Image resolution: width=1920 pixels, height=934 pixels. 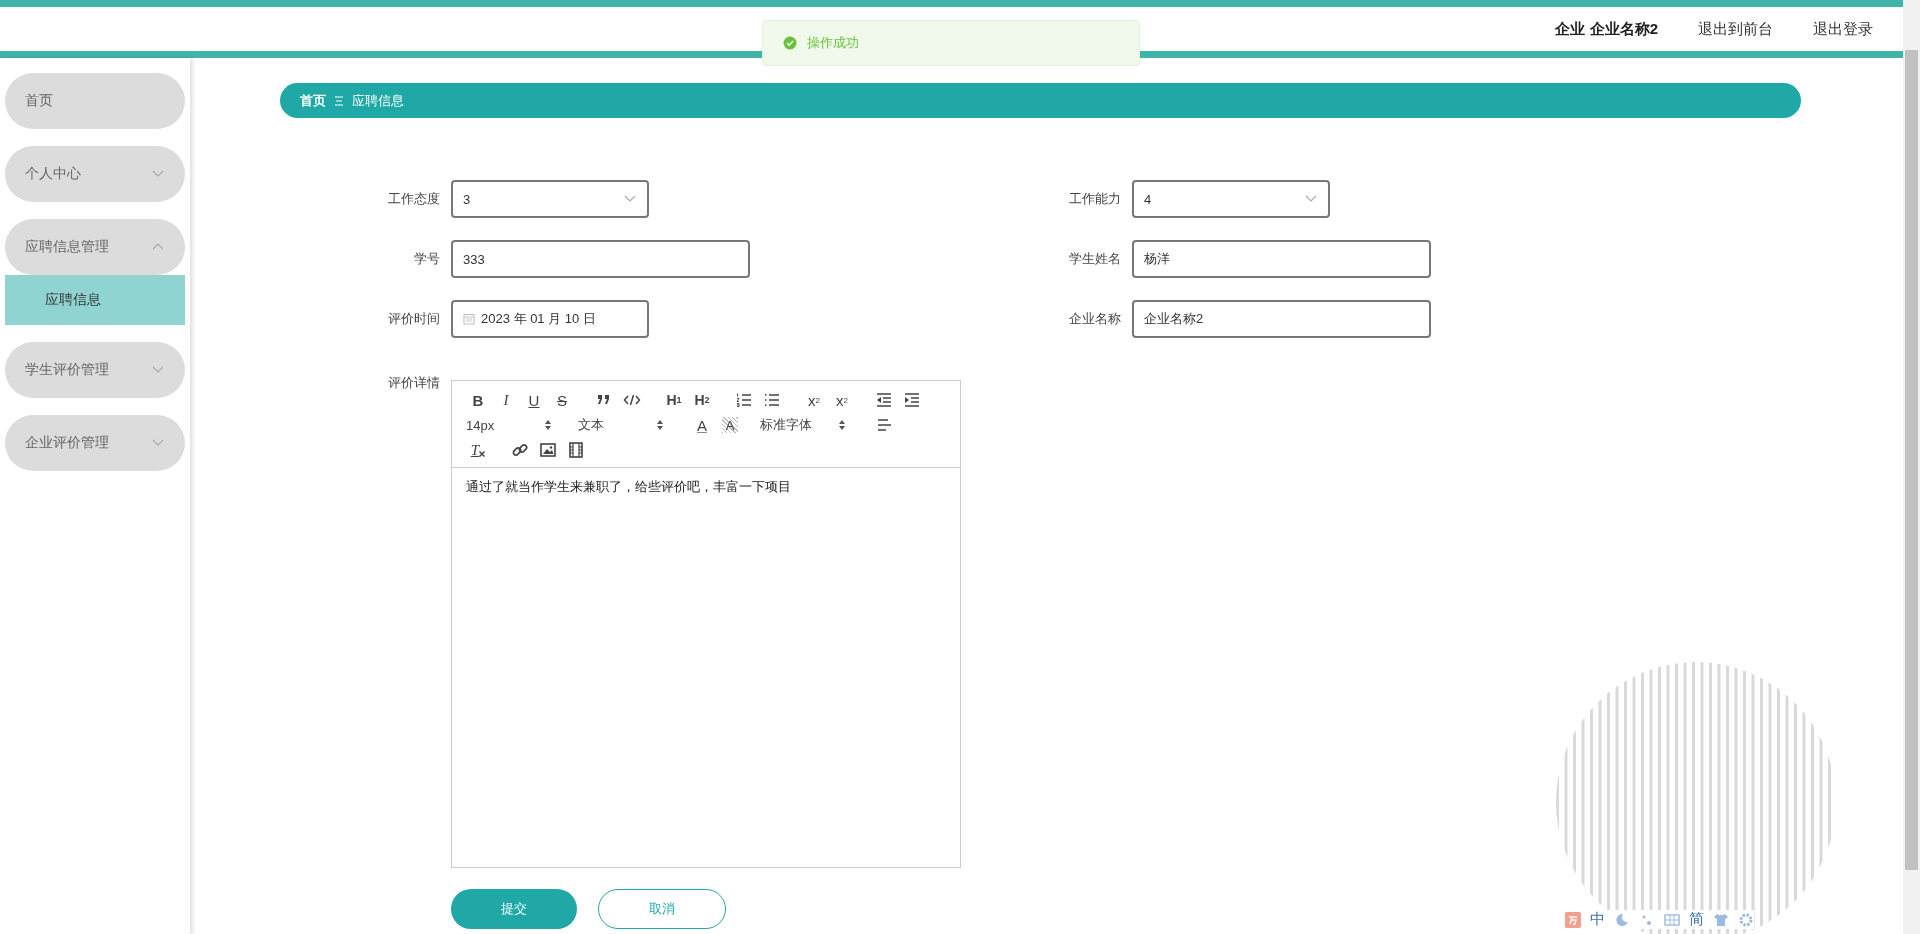 I want to click on link-icon, so click(x=520, y=450).